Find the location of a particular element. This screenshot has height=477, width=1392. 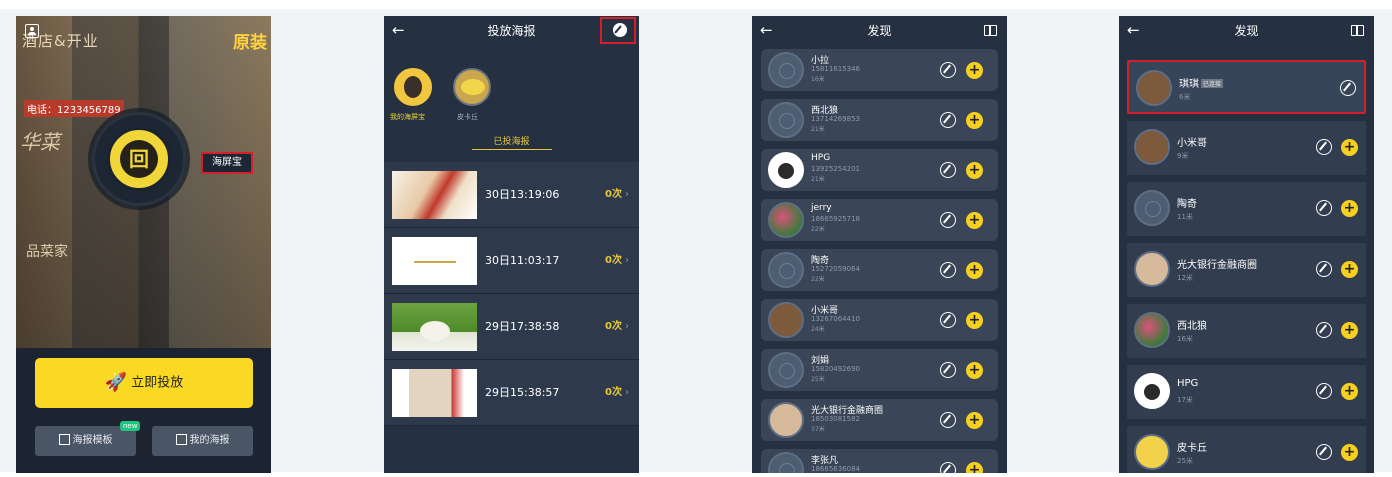

user-icon is located at coordinates (32, 31).